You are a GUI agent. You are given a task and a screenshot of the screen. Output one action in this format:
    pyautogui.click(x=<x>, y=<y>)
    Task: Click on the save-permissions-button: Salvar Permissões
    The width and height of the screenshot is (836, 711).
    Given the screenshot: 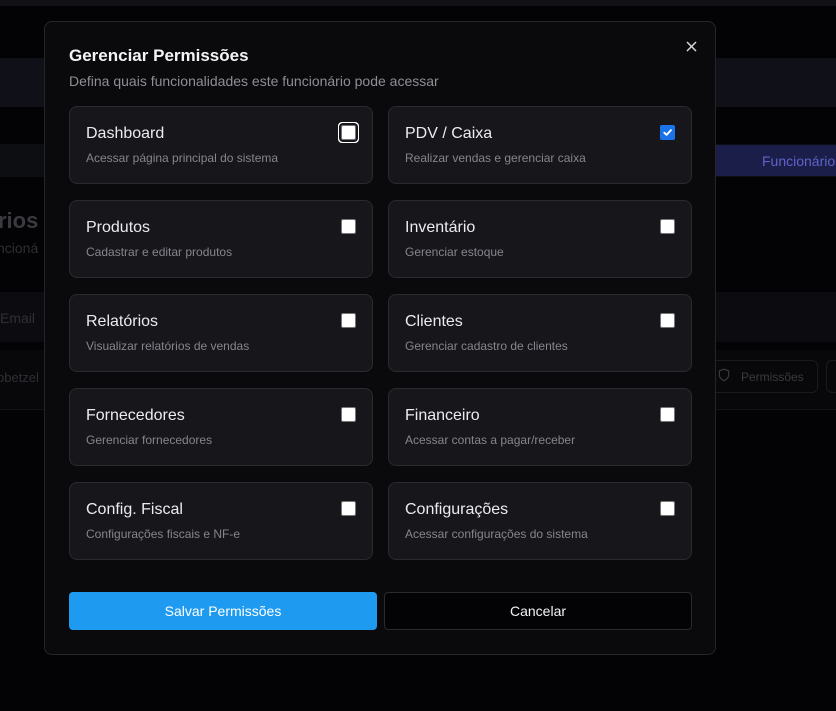 What is the action you would take?
    pyautogui.click(x=223, y=611)
    